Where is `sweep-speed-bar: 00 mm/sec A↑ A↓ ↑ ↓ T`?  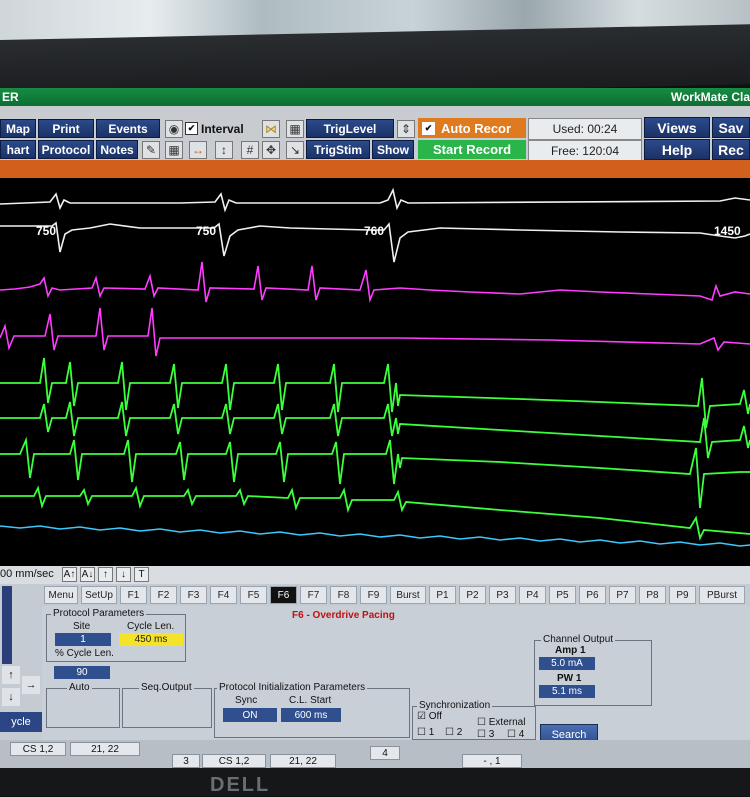
sweep-speed-bar: 00 mm/sec A↑ A↓ ↑ ↓ T is located at coordinates (375, 575).